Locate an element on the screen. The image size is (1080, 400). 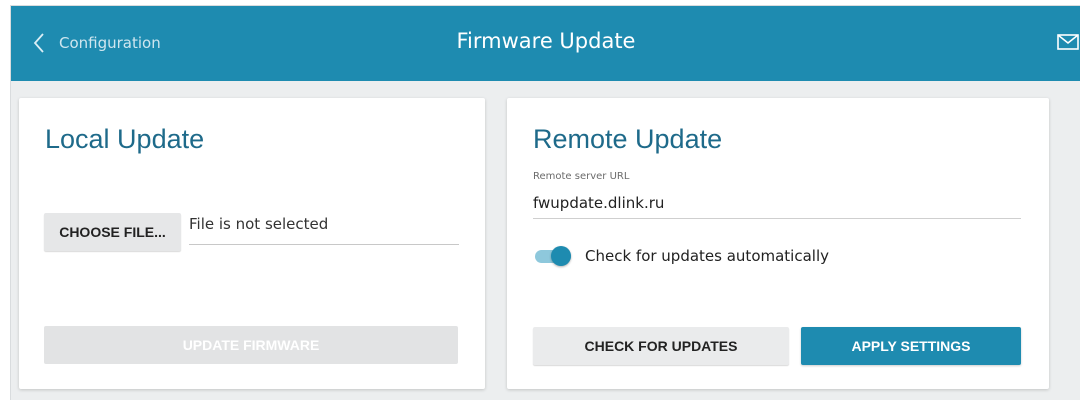
page-title: Firmware Update is located at coordinates (546, 41).